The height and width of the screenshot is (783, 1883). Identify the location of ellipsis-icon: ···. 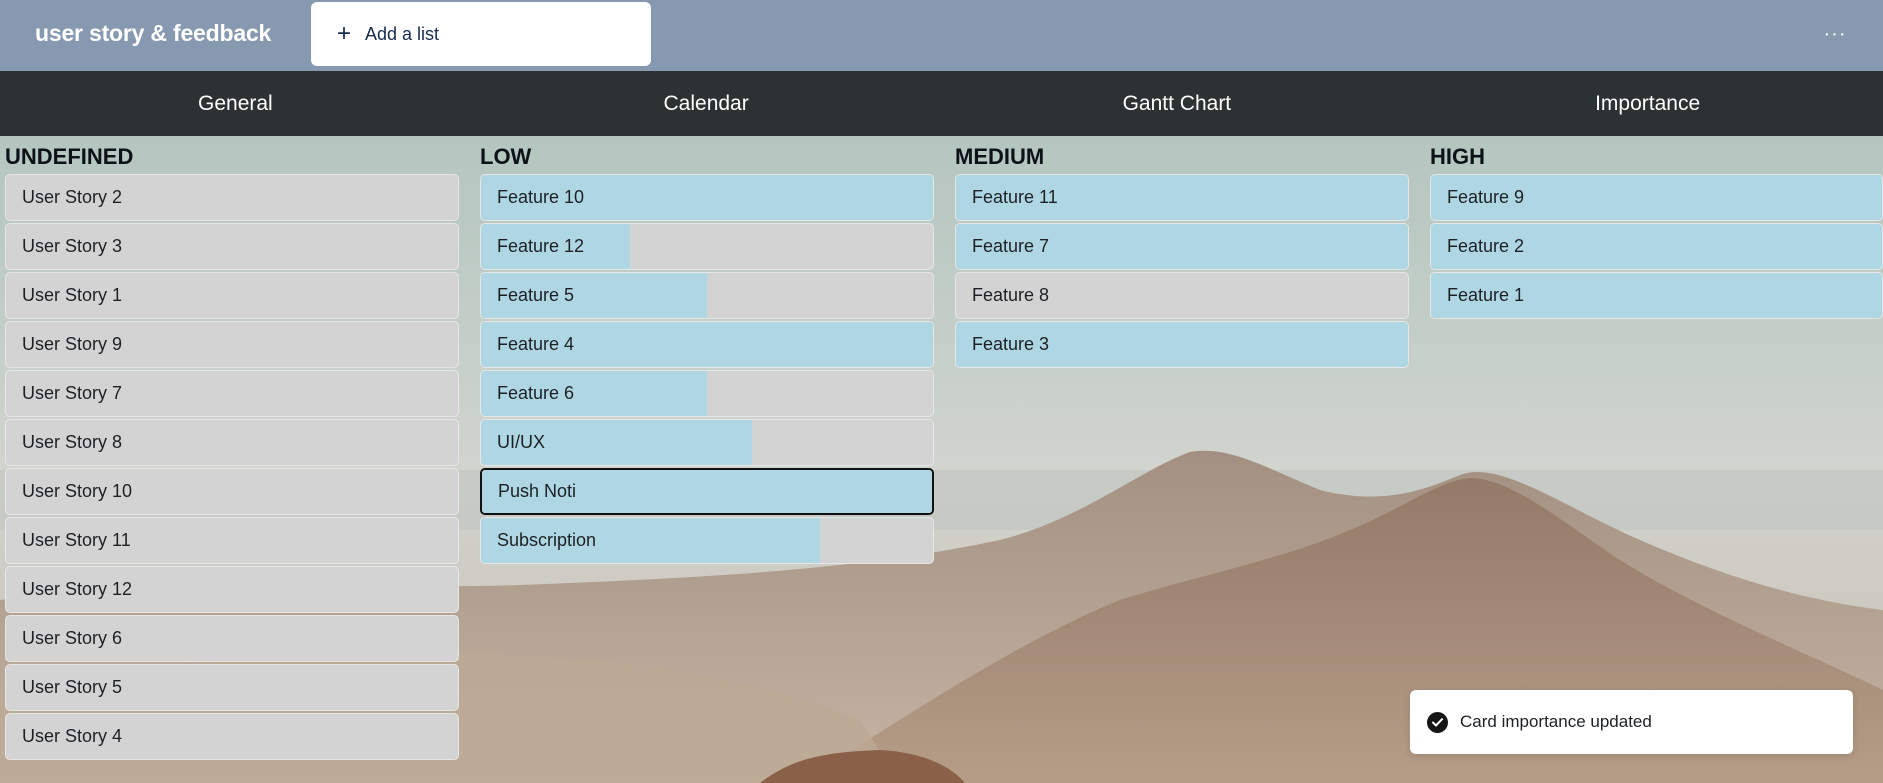
(1835, 33).